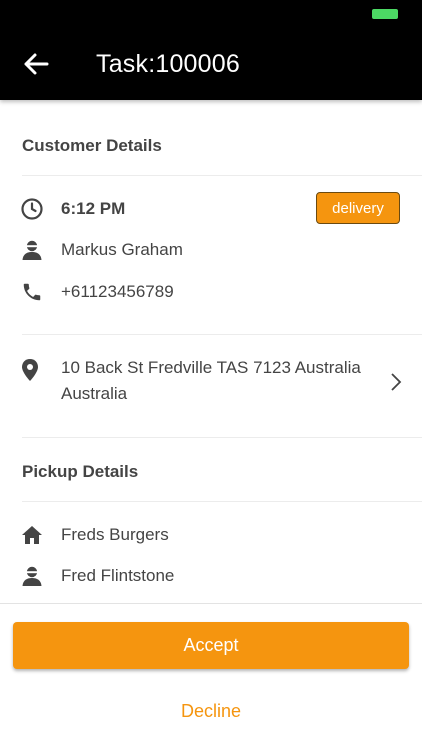 The width and height of the screenshot is (422, 750). I want to click on pickup-details-heading: Pickup Details, so click(80, 471).